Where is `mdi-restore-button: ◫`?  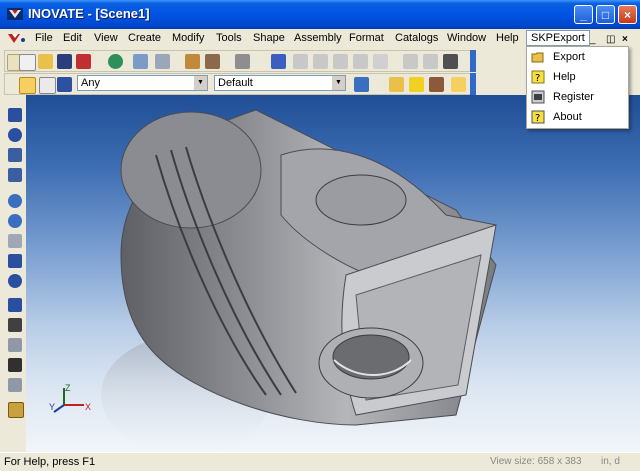 mdi-restore-button: ◫ is located at coordinates (610, 39).